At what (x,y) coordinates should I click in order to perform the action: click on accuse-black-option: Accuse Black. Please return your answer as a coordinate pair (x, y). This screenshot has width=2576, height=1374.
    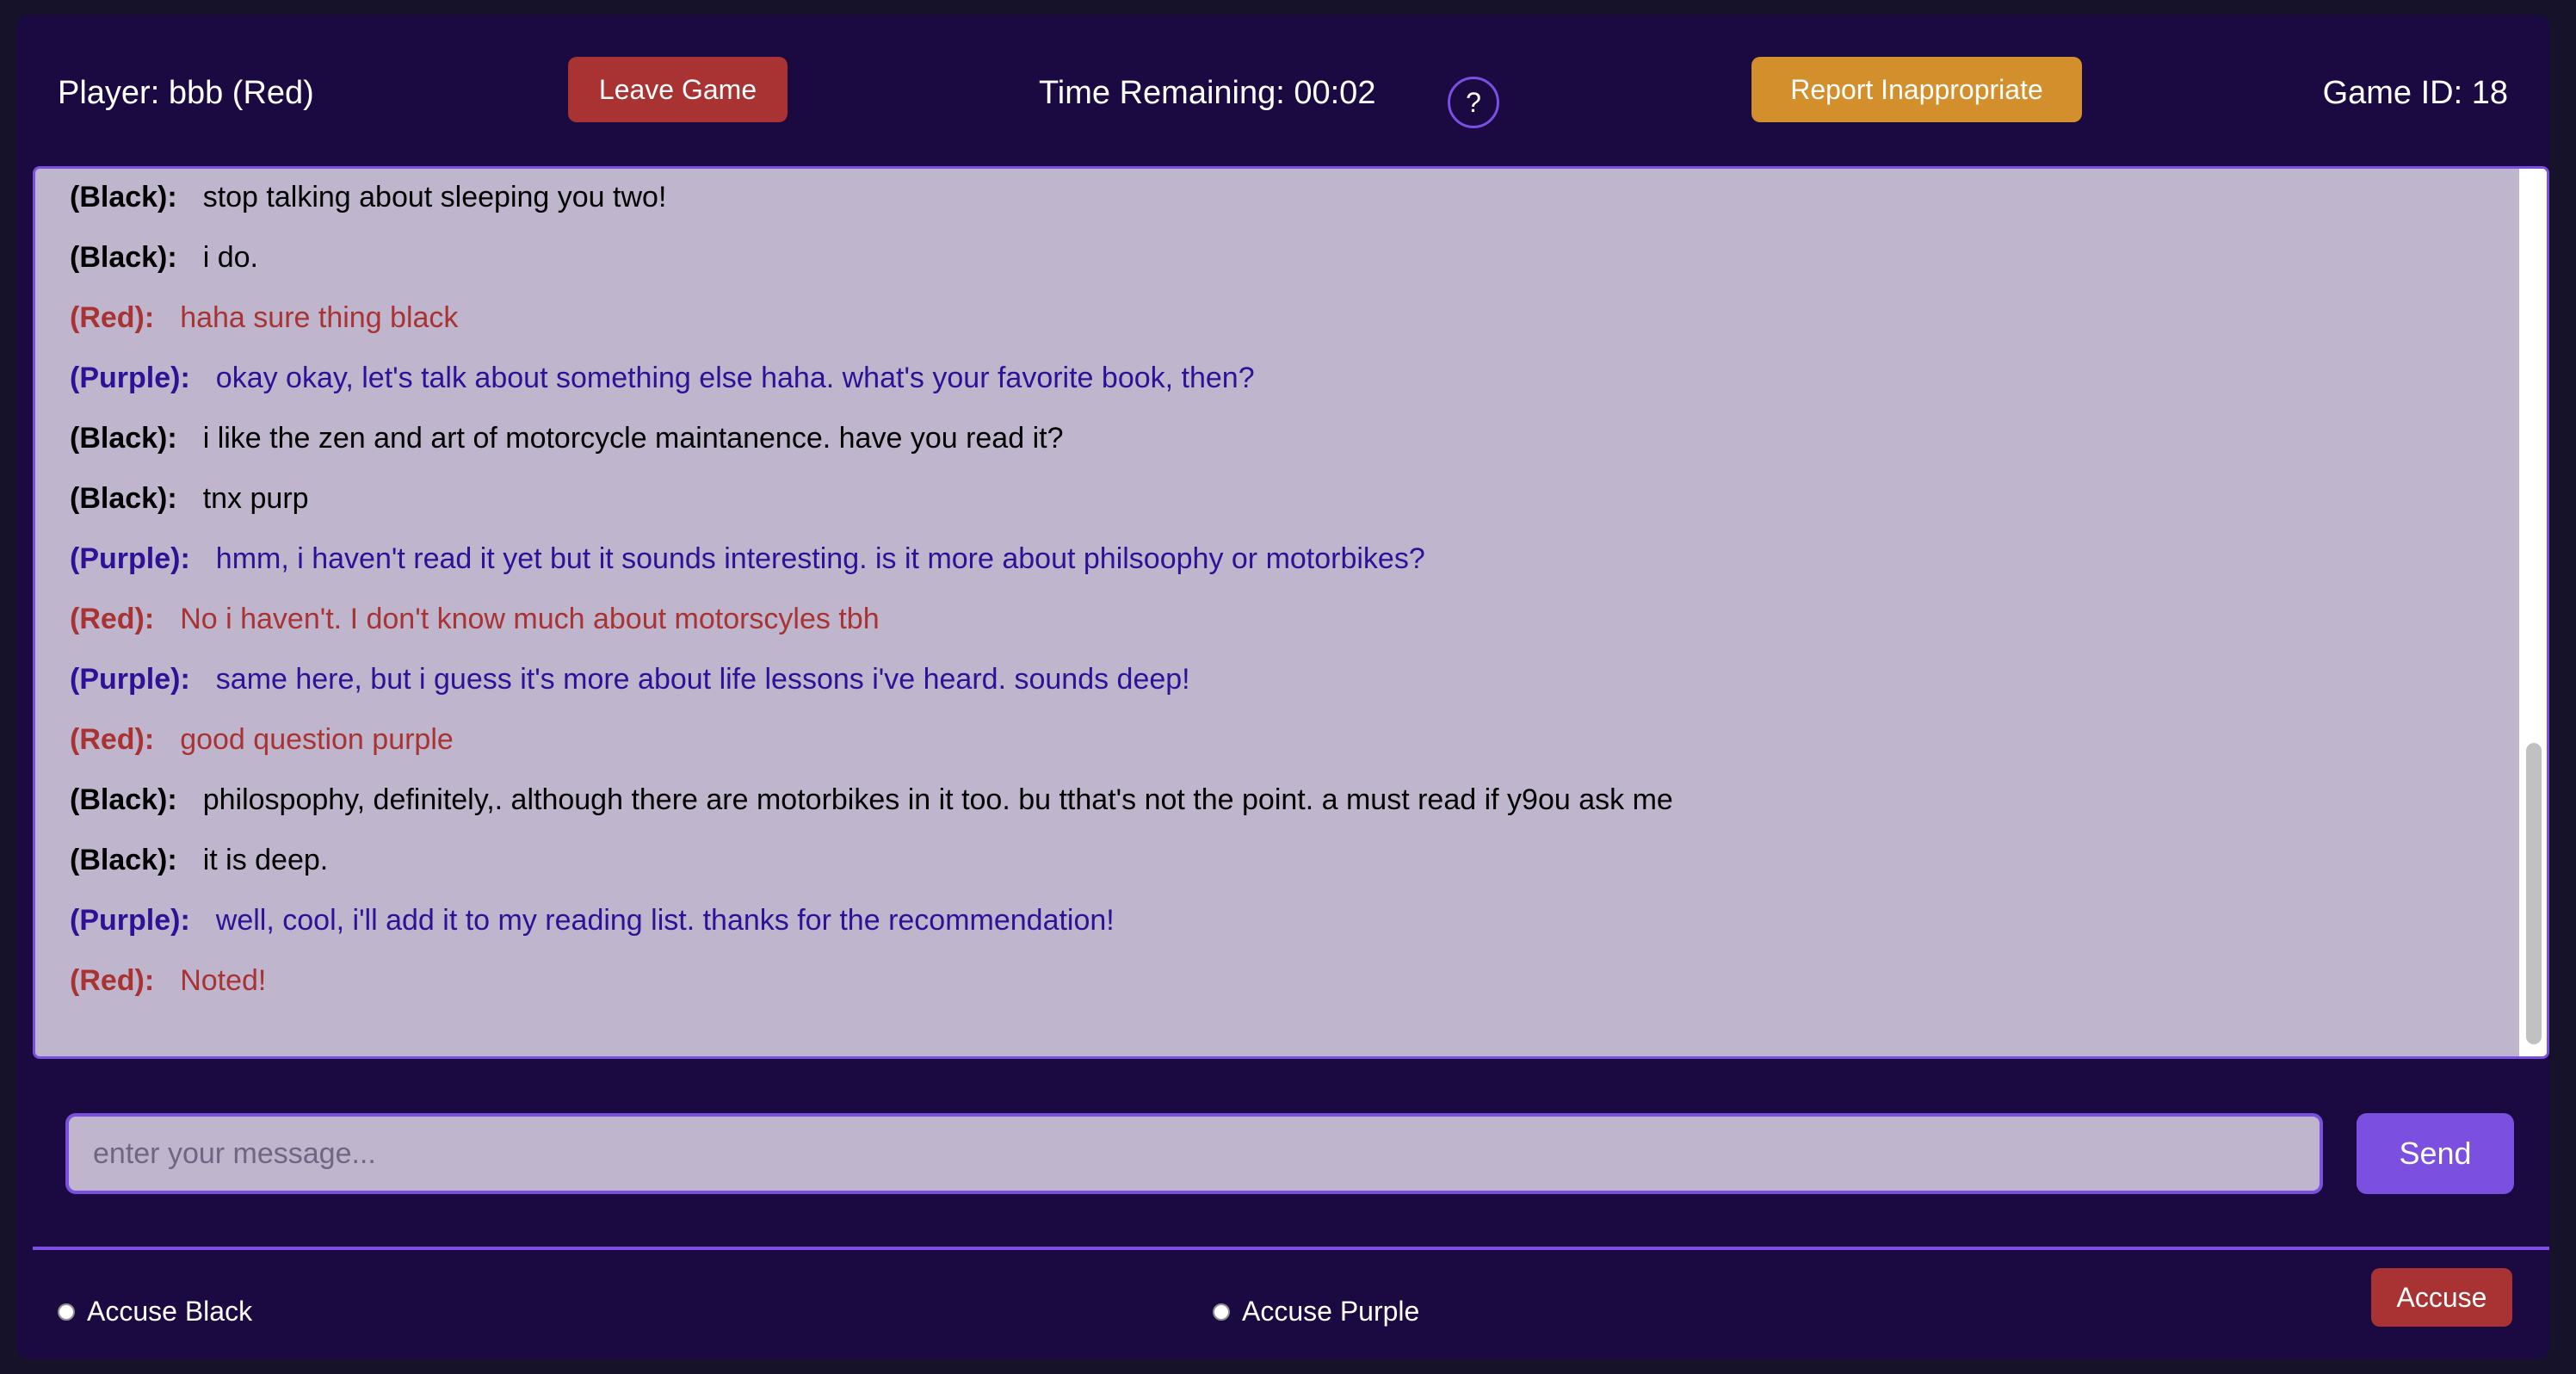
    Looking at the image, I should click on (155, 1312).